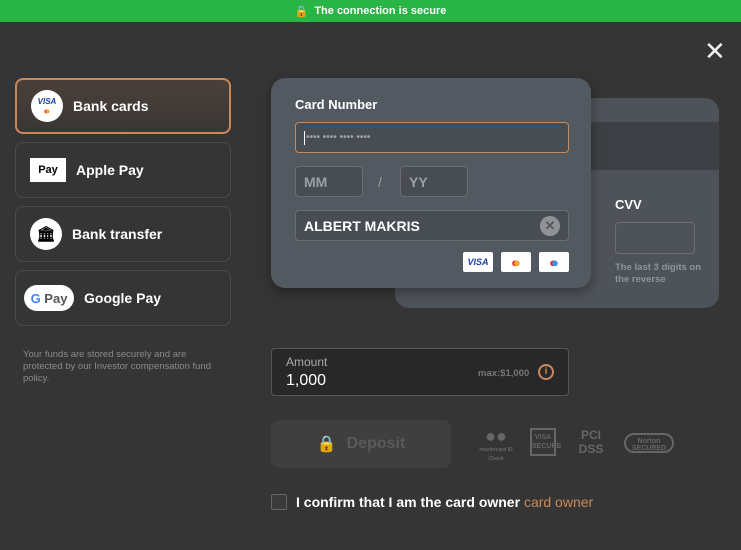 The height and width of the screenshot is (550, 741). Describe the element at coordinates (110, 170) in the screenshot. I see `method-label: Apple Pay` at that location.